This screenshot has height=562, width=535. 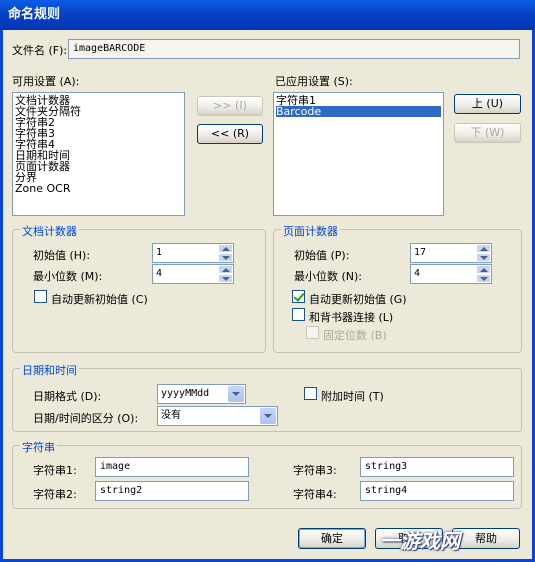 What do you see at coordinates (437, 491) in the screenshot?
I see `string4-field: string4` at bounding box center [437, 491].